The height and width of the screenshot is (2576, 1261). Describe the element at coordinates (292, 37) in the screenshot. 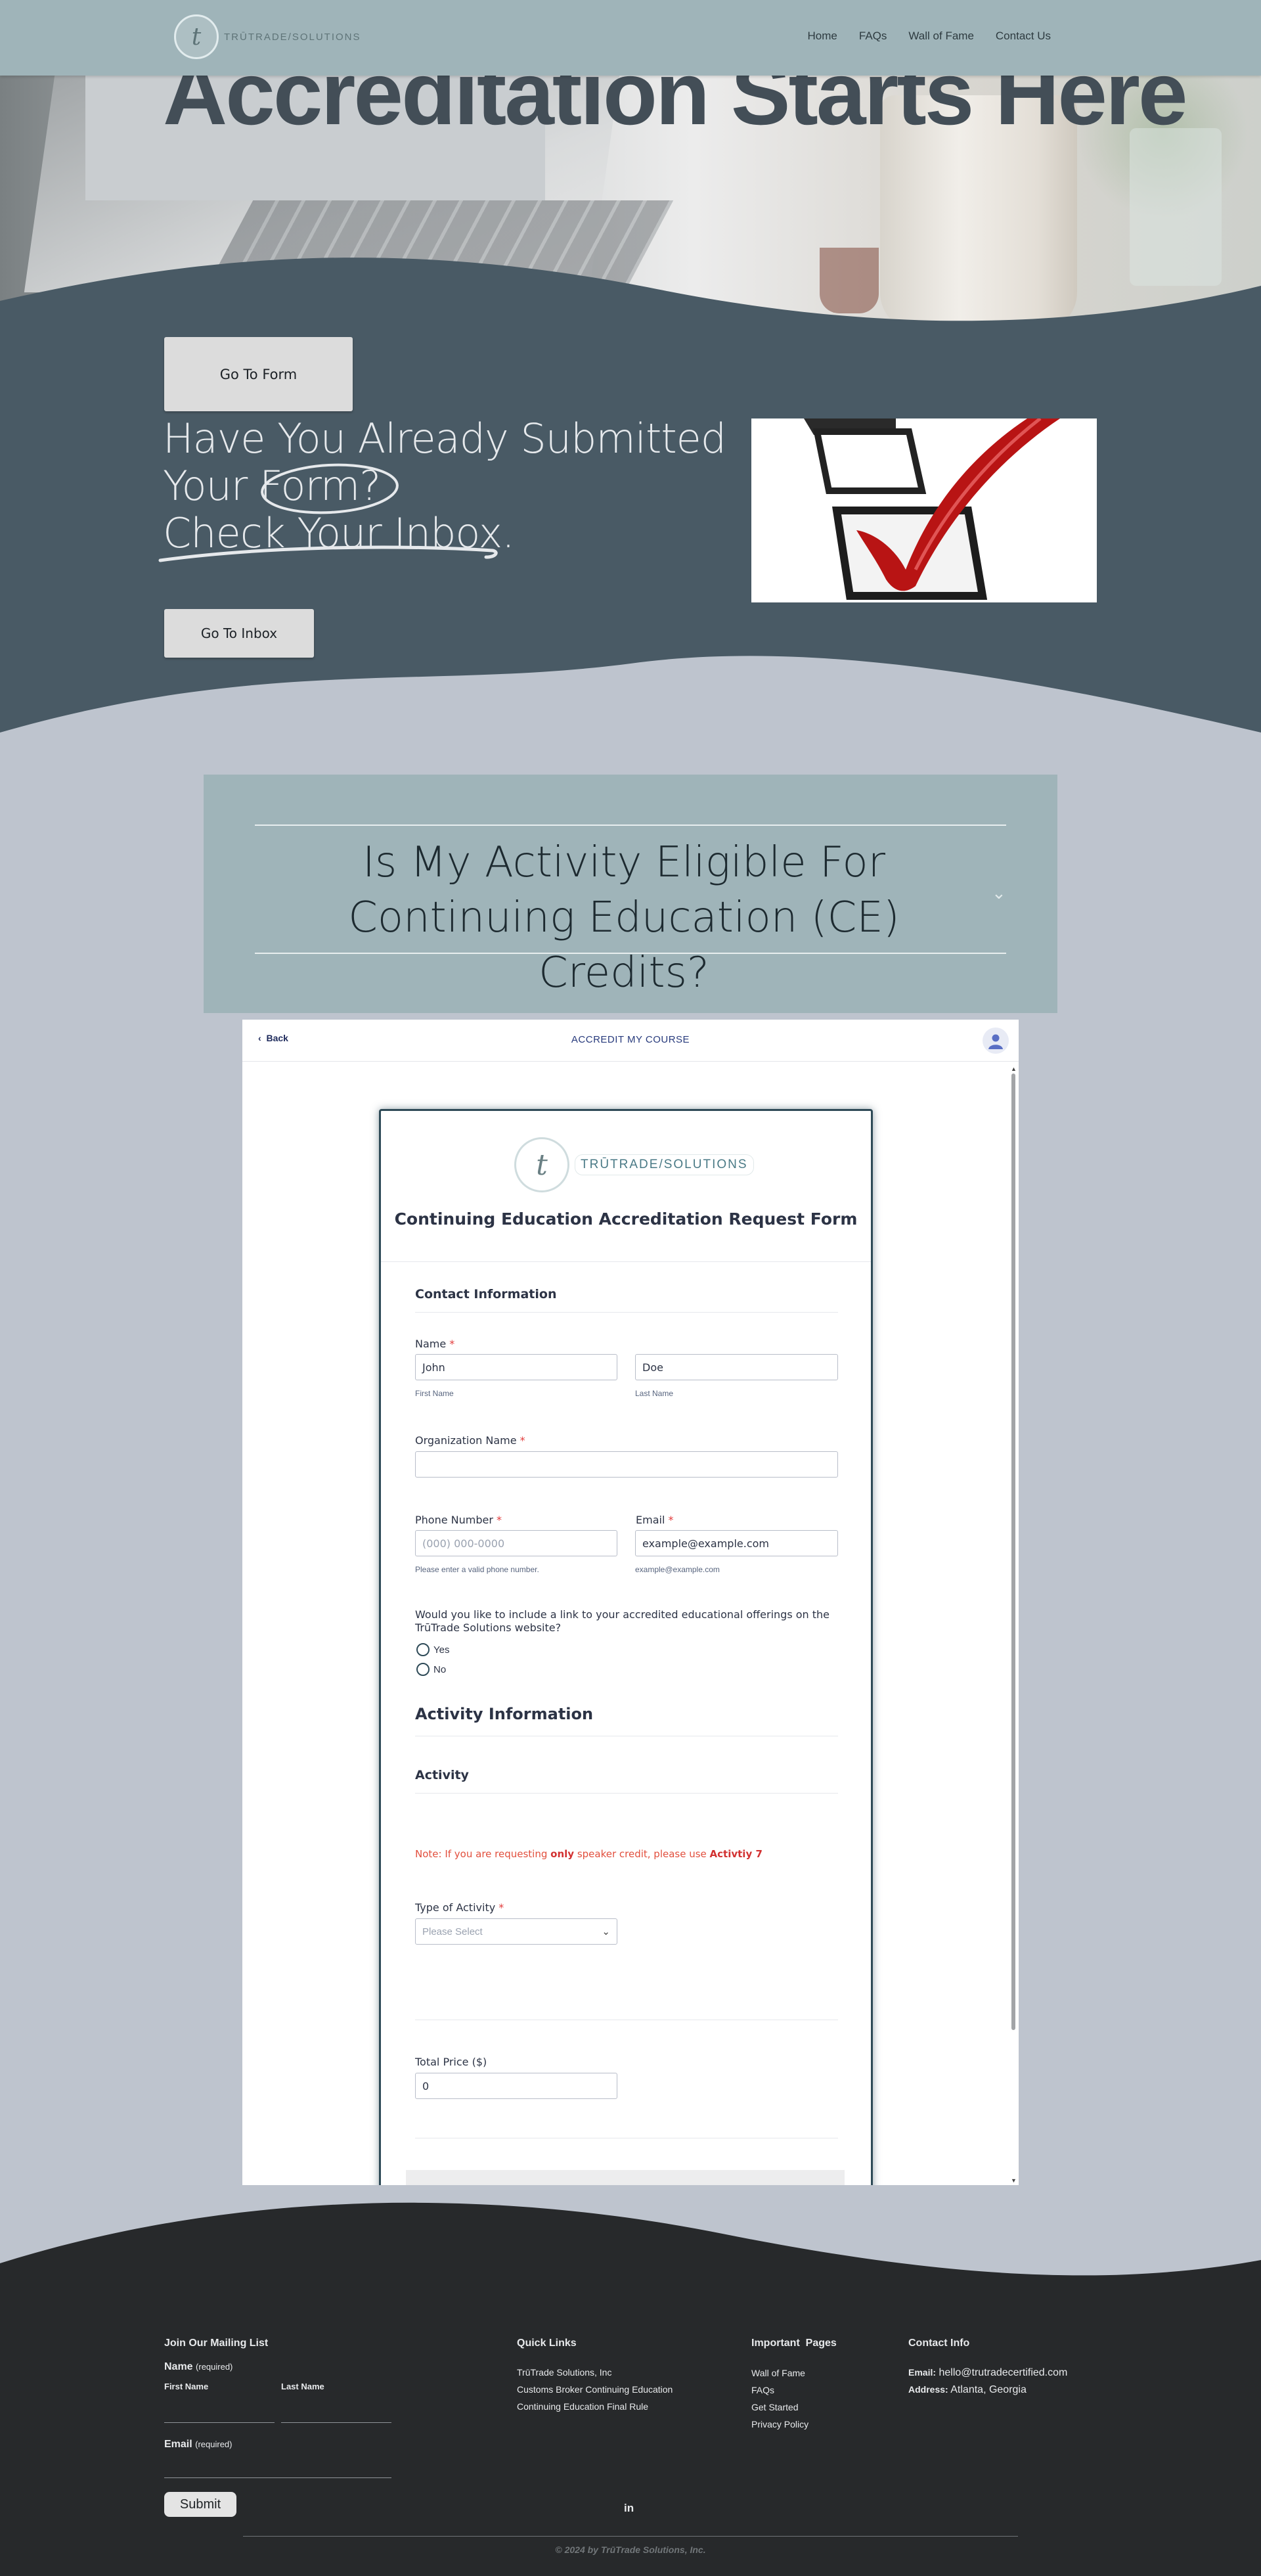

I see `site-logo-text: TRŪTRADE/SOLUTIONS` at that location.